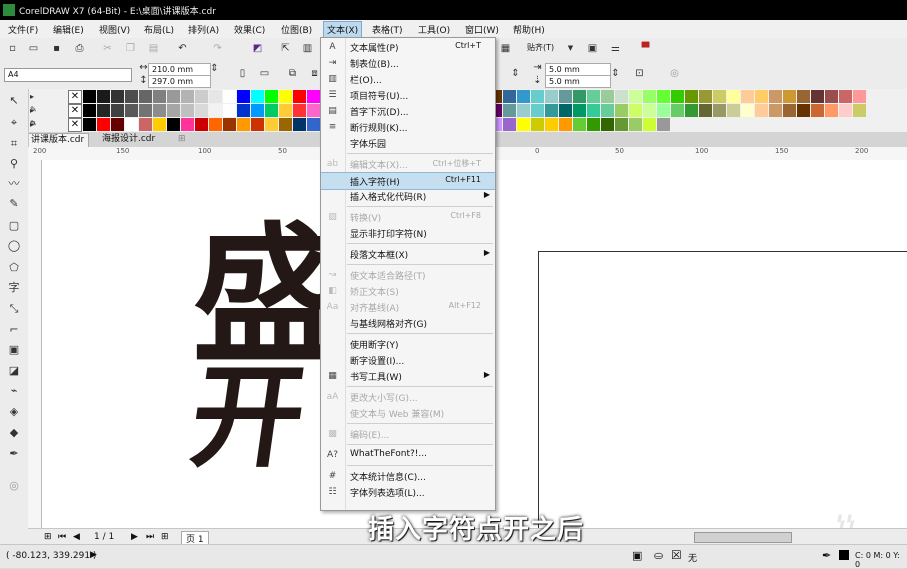 Image resolution: width=907 pixels, height=569 pixels. I want to click on application-launcher-icon: ⚌, so click(615, 48).